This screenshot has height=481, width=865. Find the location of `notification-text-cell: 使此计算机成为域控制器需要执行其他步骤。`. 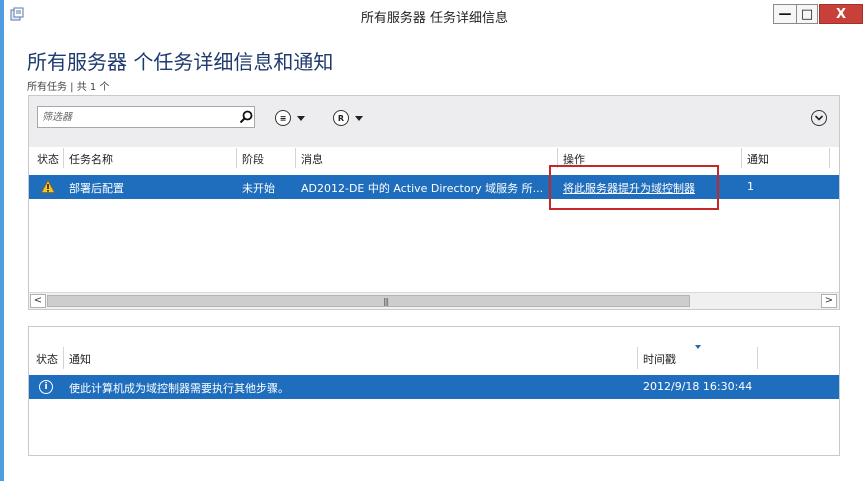

notification-text-cell: 使此计算机成为域控制器需要执行其他步骤。 is located at coordinates (179, 388).